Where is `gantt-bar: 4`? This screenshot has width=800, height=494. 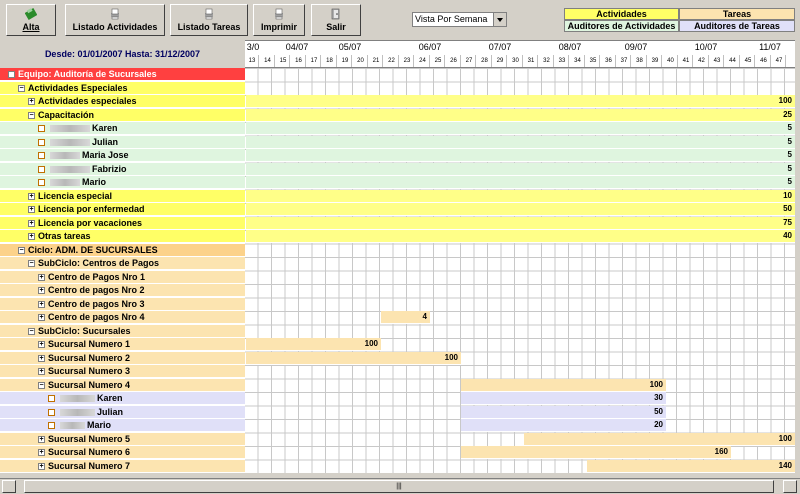
gantt-bar: 4 is located at coordinates (405, 317).